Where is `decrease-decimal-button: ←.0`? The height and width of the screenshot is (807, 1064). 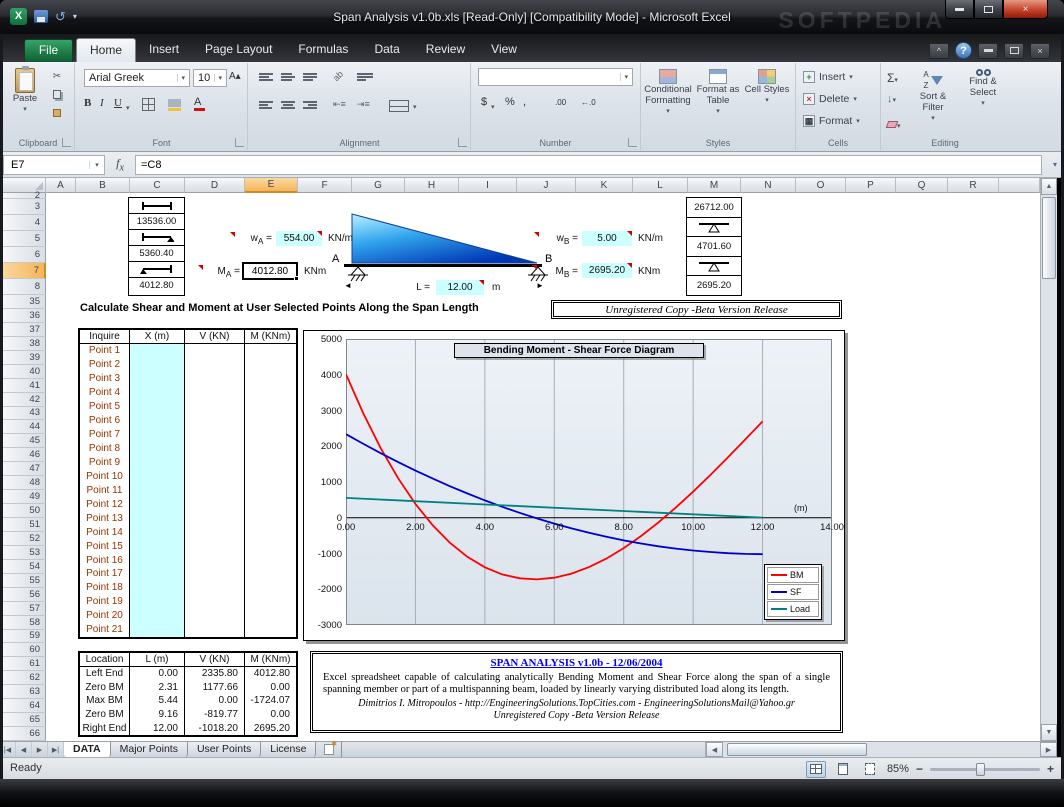
decrease-decimal-button: ←.0 is located at coordinates (588, 102).